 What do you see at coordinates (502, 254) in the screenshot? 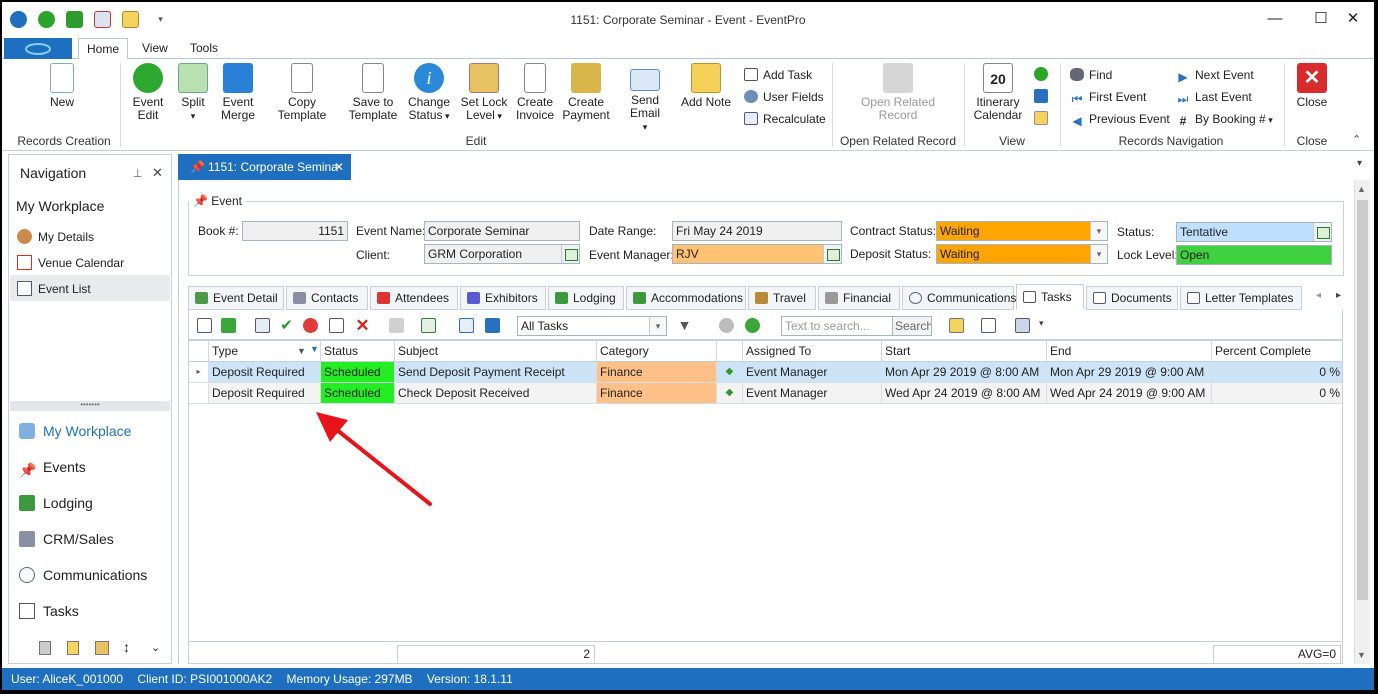
I see `client-field: GRM Corporation` at bounding box center [502, 254].